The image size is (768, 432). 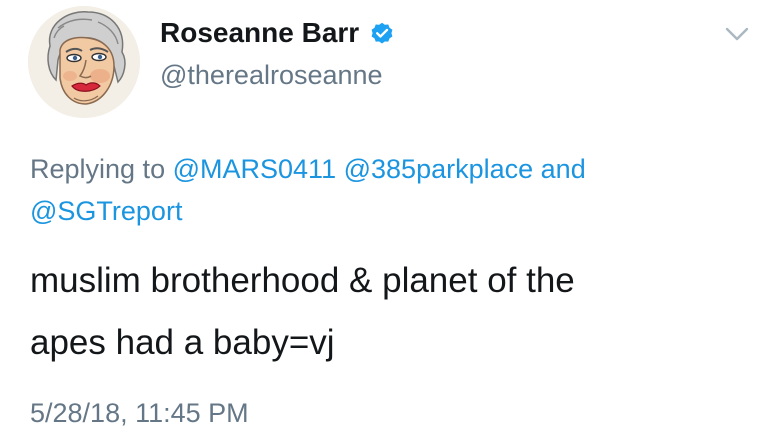 What do you see at coordinates (254, 169) in the screenshot?
I see `mention-link: @MARS0411` at bounding box center [254, 169].